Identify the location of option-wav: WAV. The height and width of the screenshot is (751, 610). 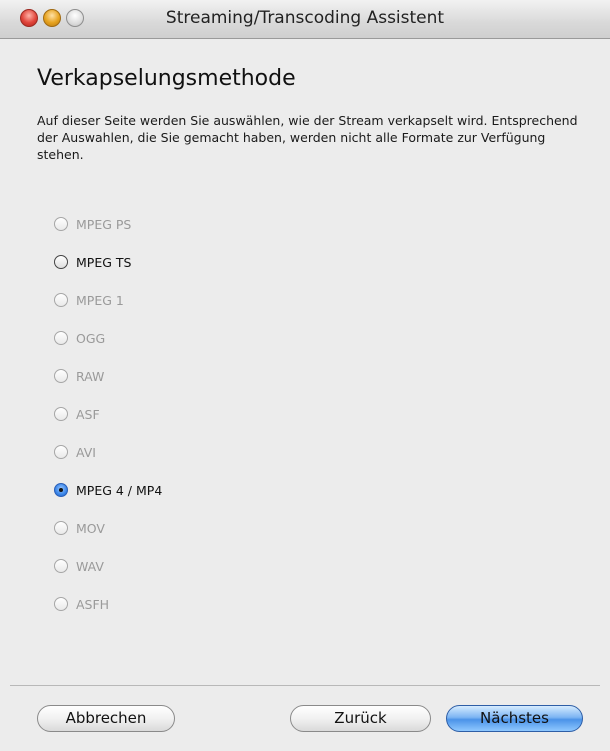
(204, 566).